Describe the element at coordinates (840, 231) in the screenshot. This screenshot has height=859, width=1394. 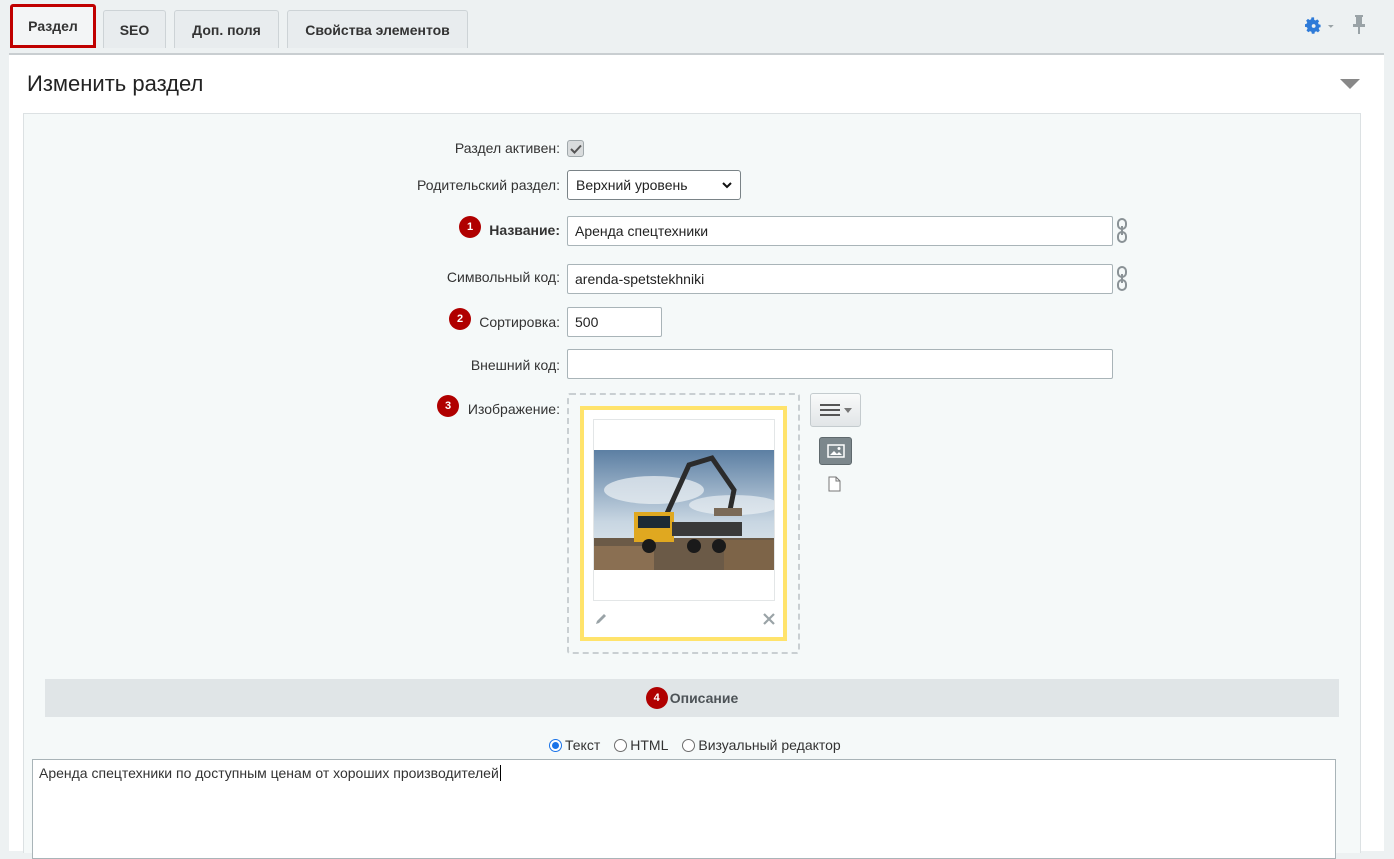
I see `name-input: Аренда спецтехники` at that location.